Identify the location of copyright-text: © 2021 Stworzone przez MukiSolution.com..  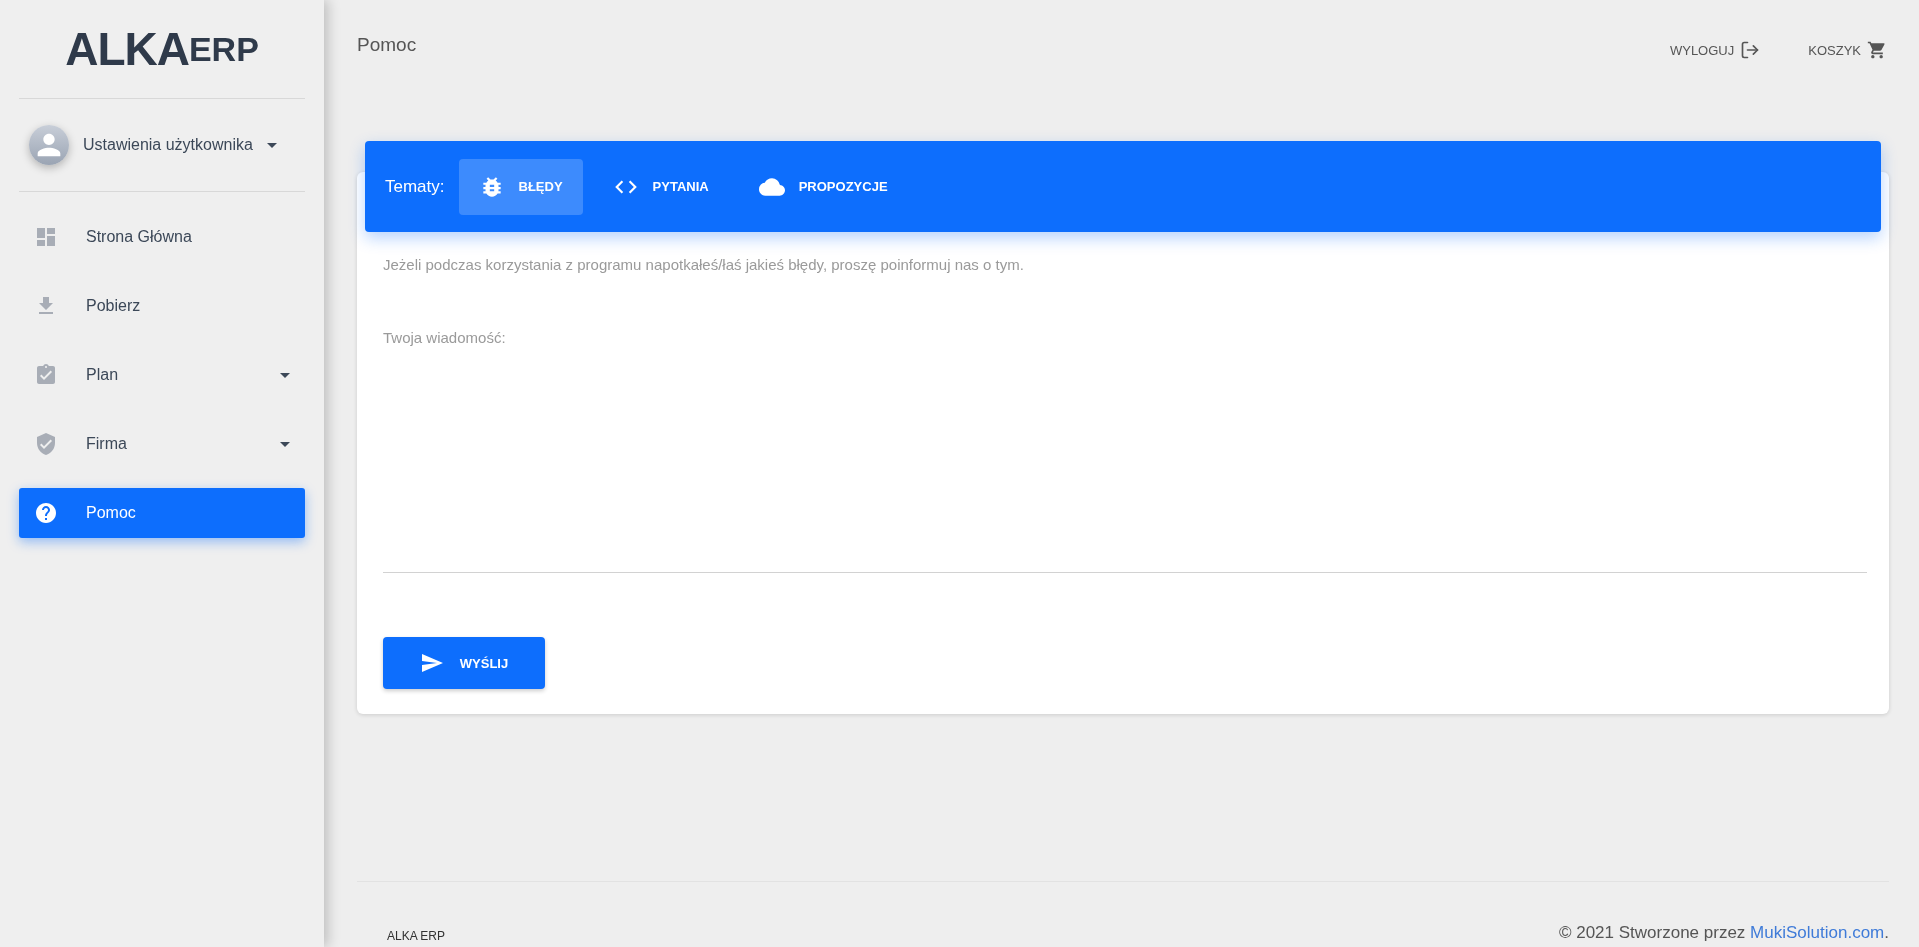
(1723, 933).